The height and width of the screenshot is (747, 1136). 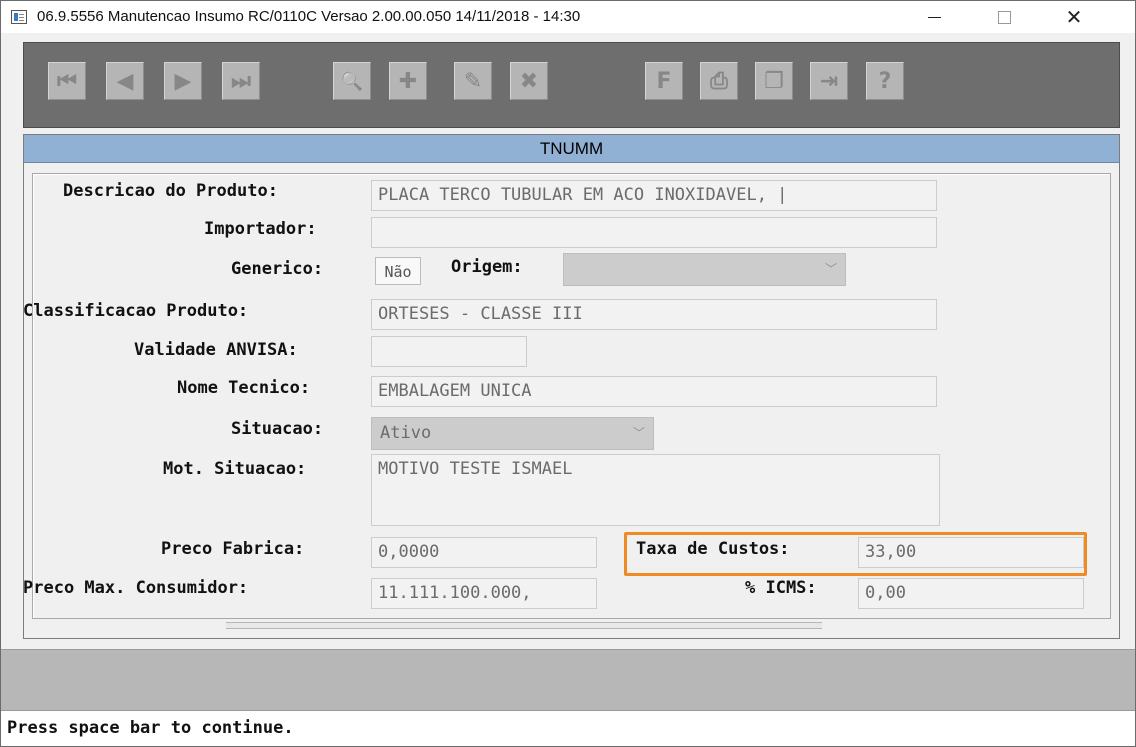 What do you see at coordinates (655, 490) in the screenshot?
I see `mot-situacao-field: MOTIVO TESTE ISMAEL` at bounding box center [655, 490].